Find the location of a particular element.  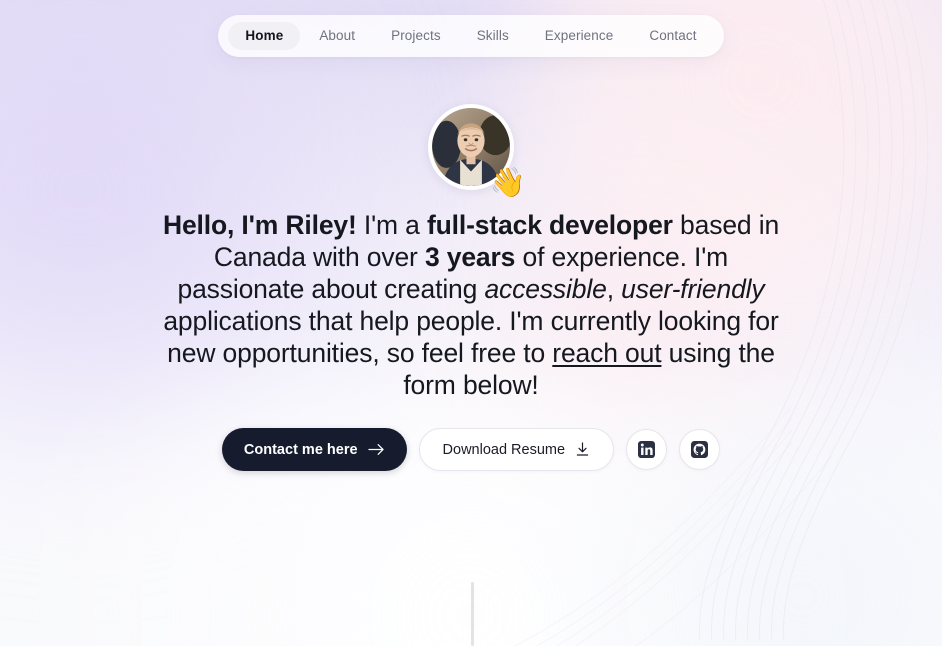

nav-item-home: Home is located at coordinates (264, 36).